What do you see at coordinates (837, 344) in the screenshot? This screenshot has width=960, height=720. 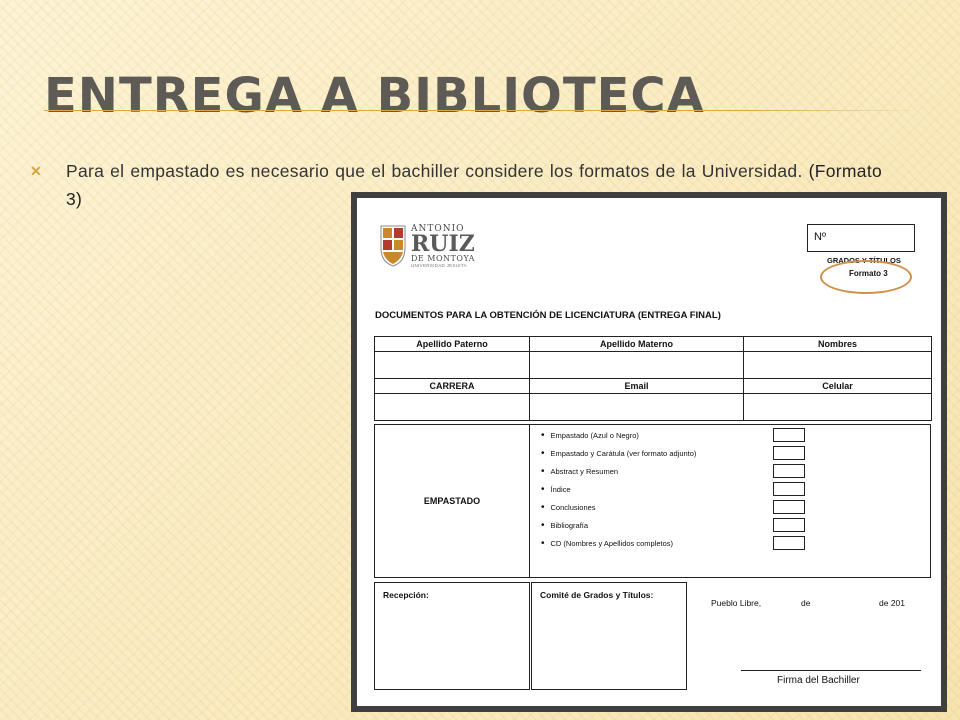 I see `header-nombres: Nombres` at bounding box center [837, 344].